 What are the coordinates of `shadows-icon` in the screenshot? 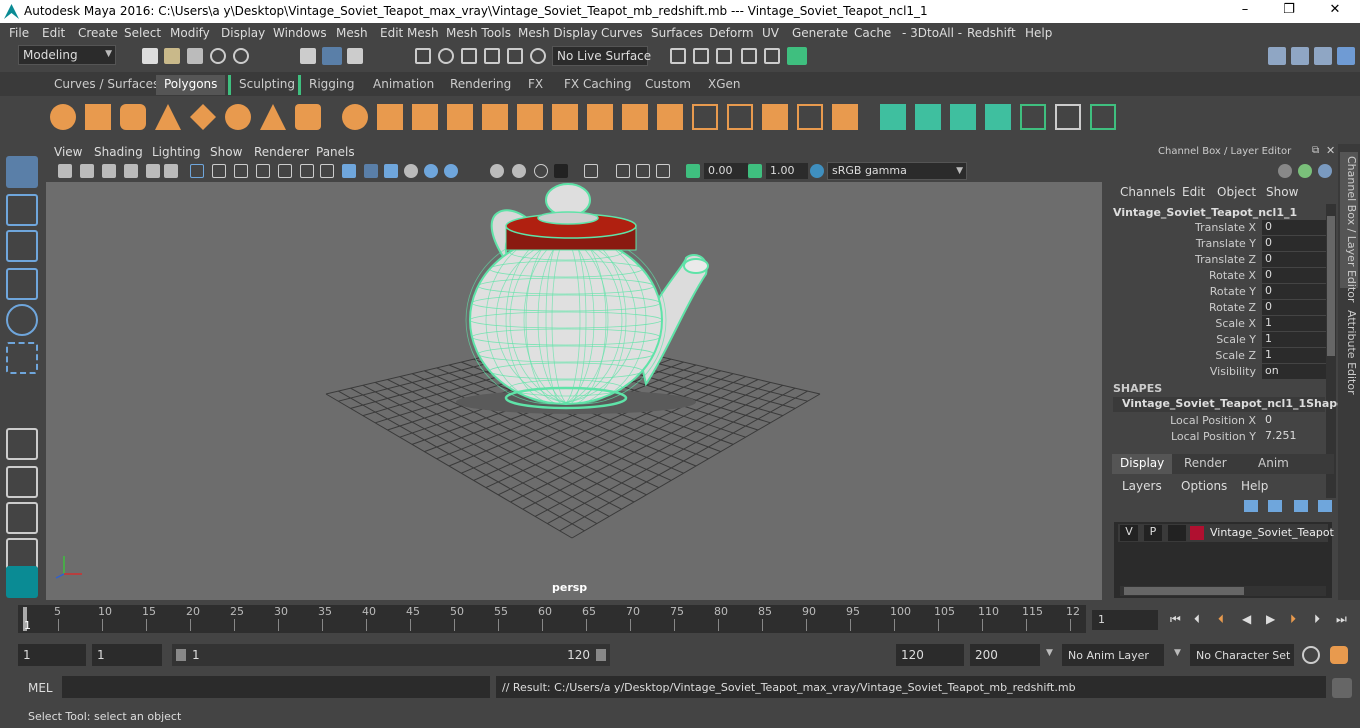 It's located at (285, 171).